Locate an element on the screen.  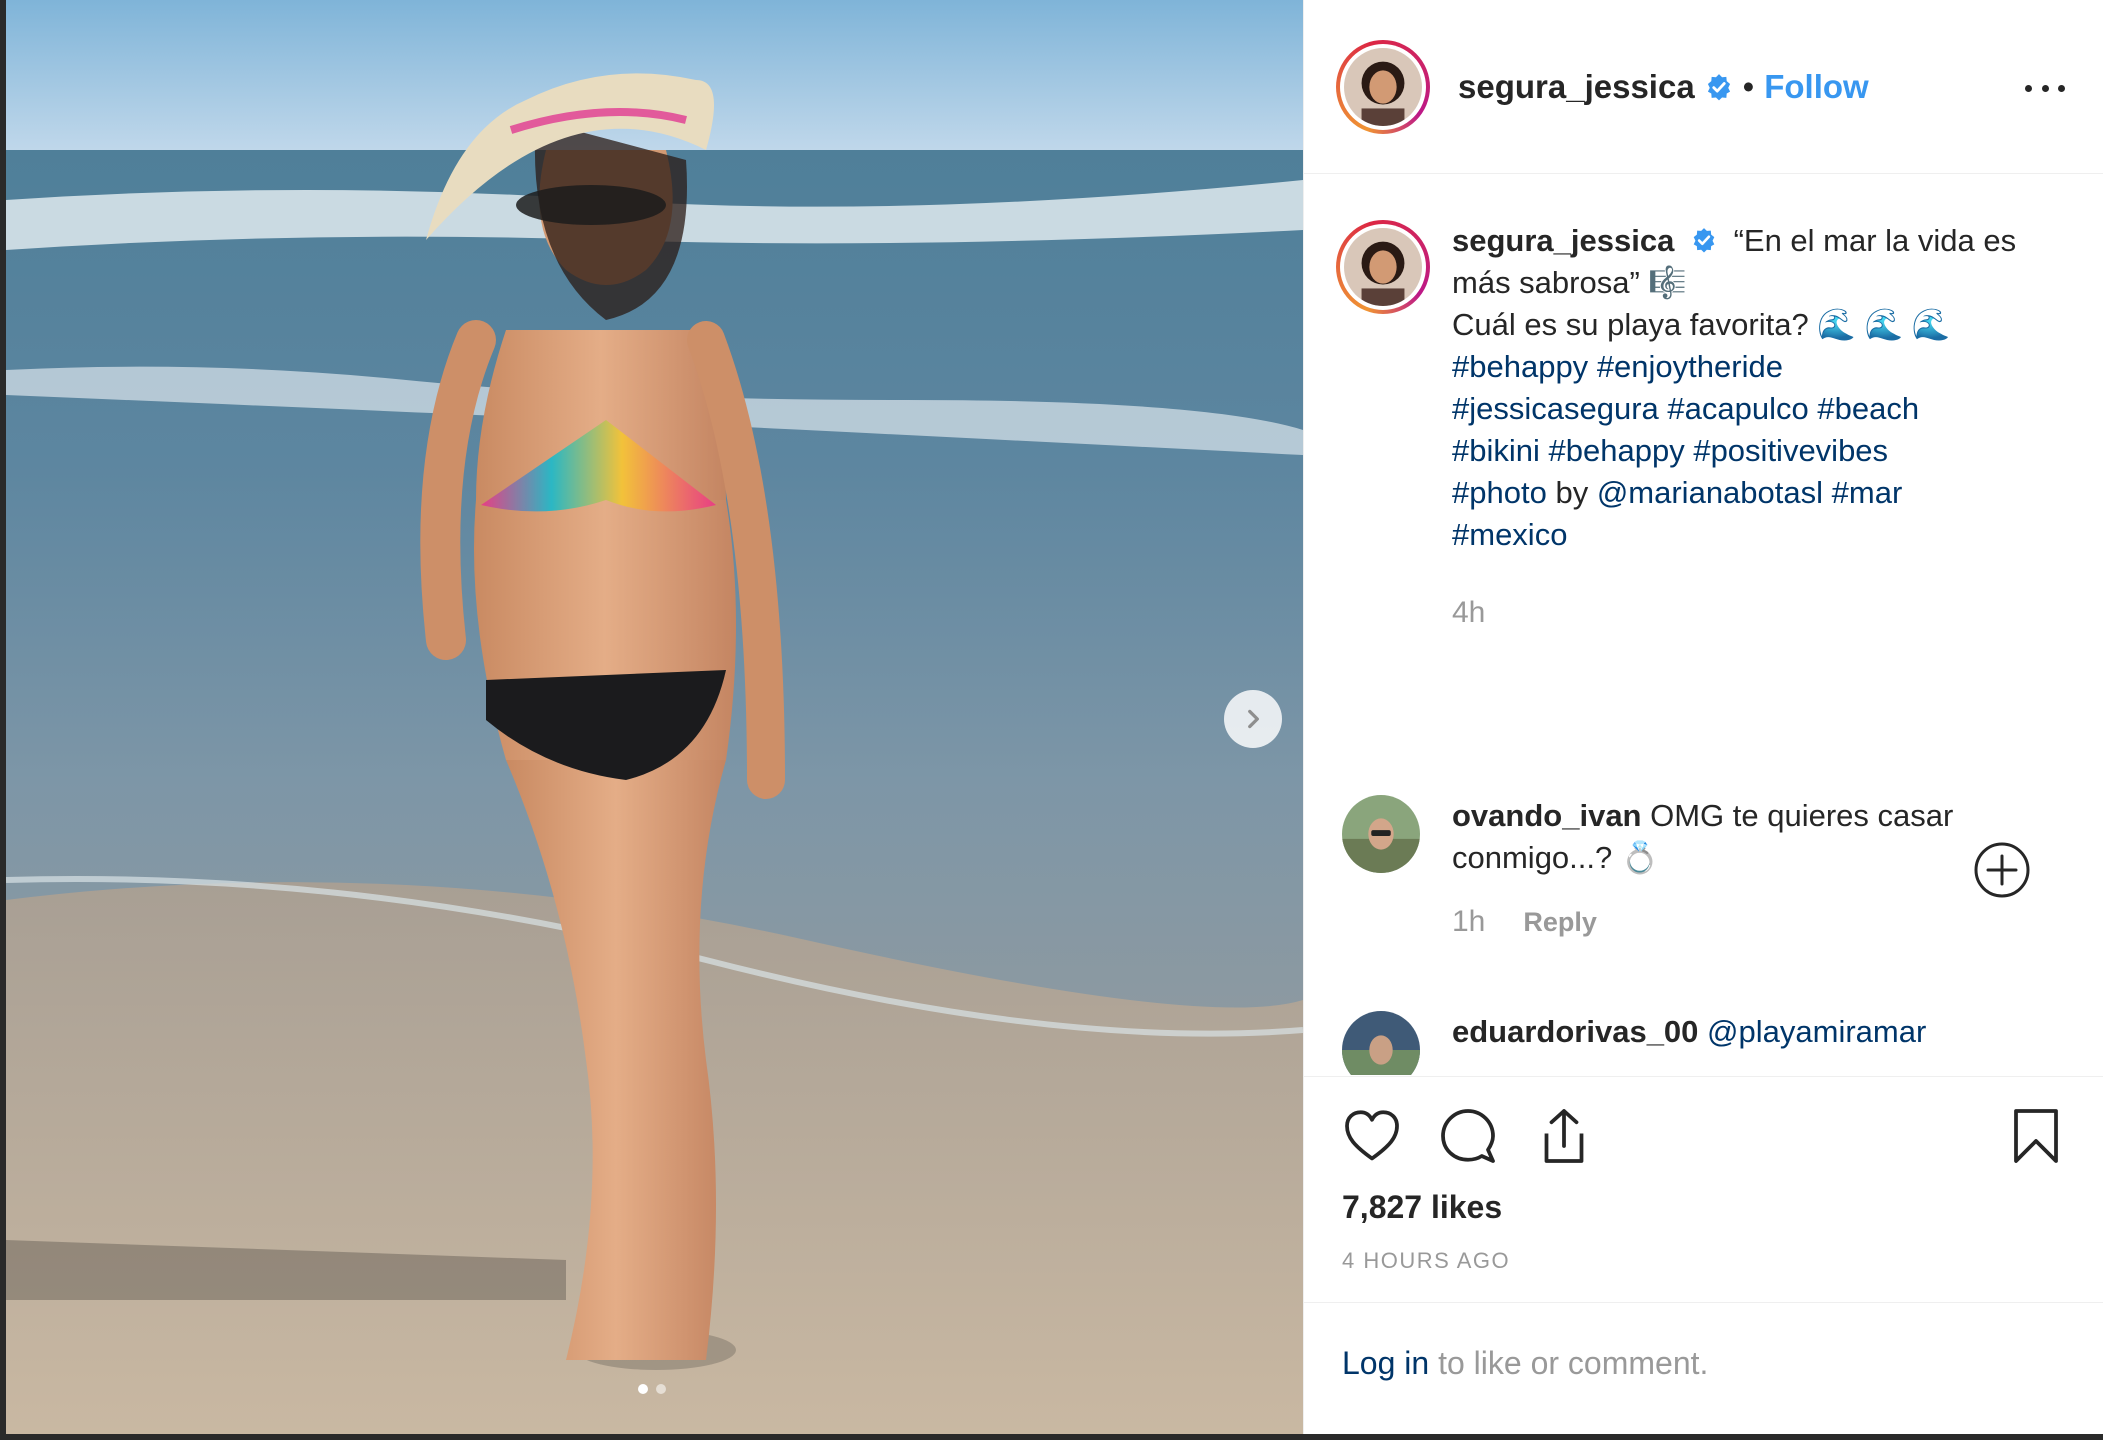
carousel-indicator is located at coordinates (652, 1389).